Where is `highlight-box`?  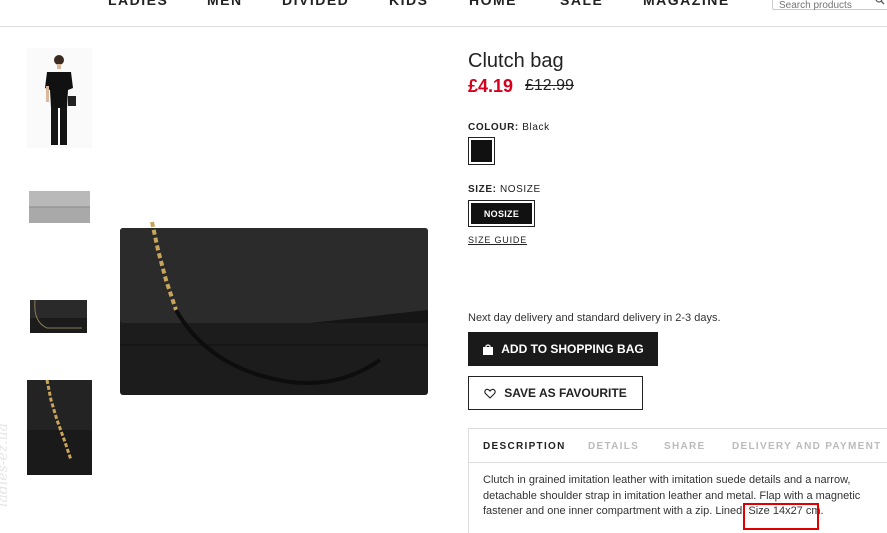 highlight-box is located at coordinates (781, 516).